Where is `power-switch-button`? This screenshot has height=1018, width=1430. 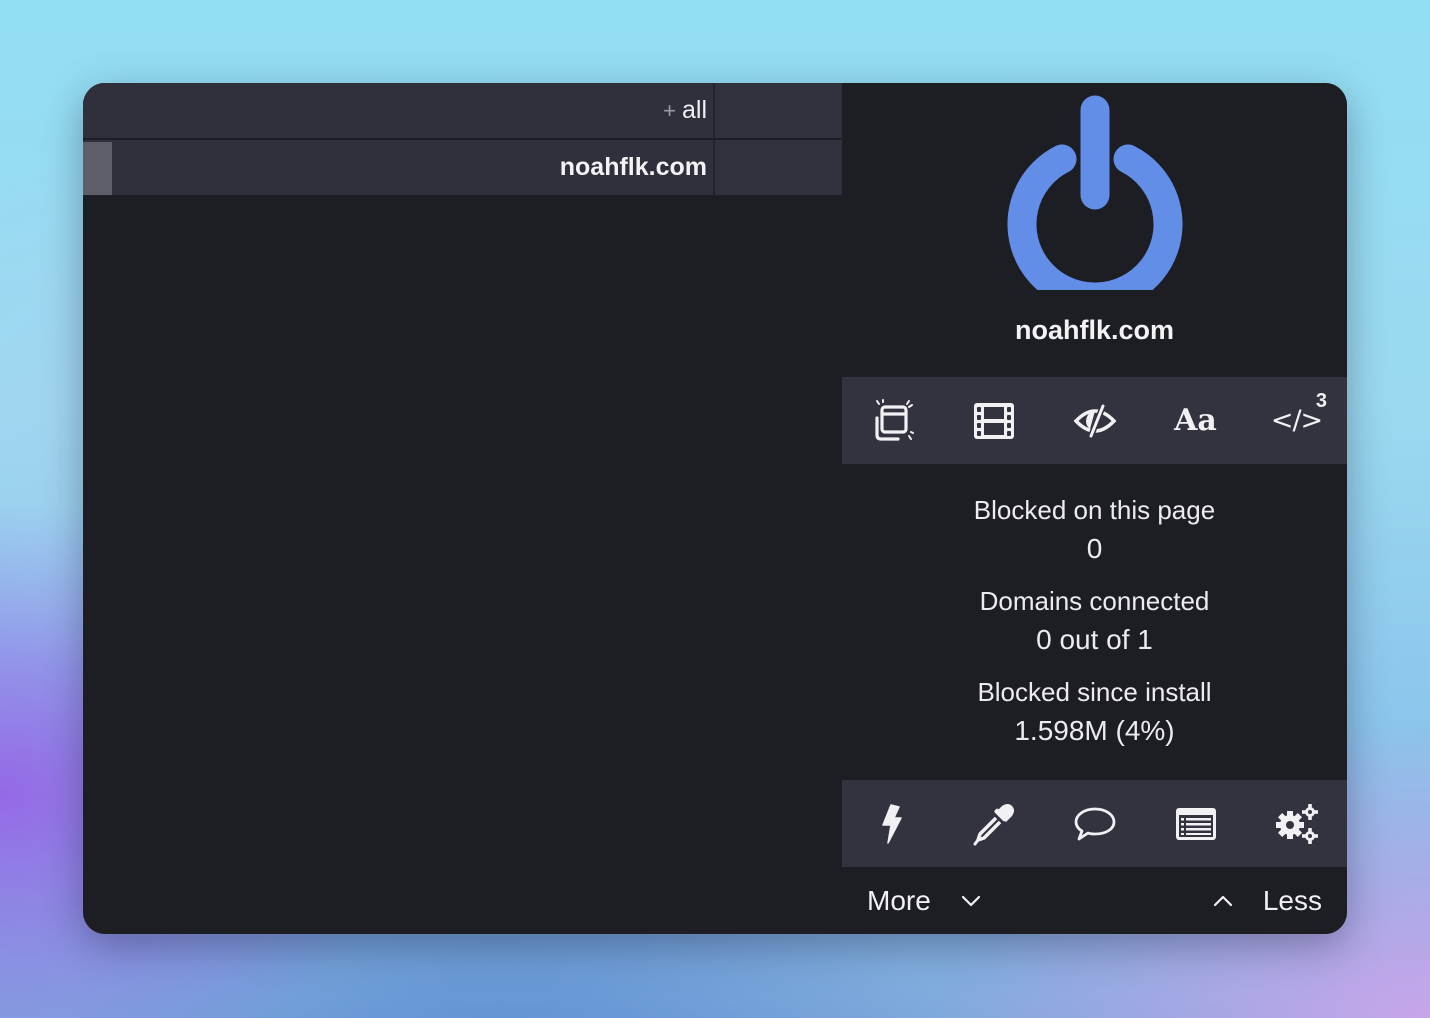 power-switch-button is located at coordinates (1095, 203).